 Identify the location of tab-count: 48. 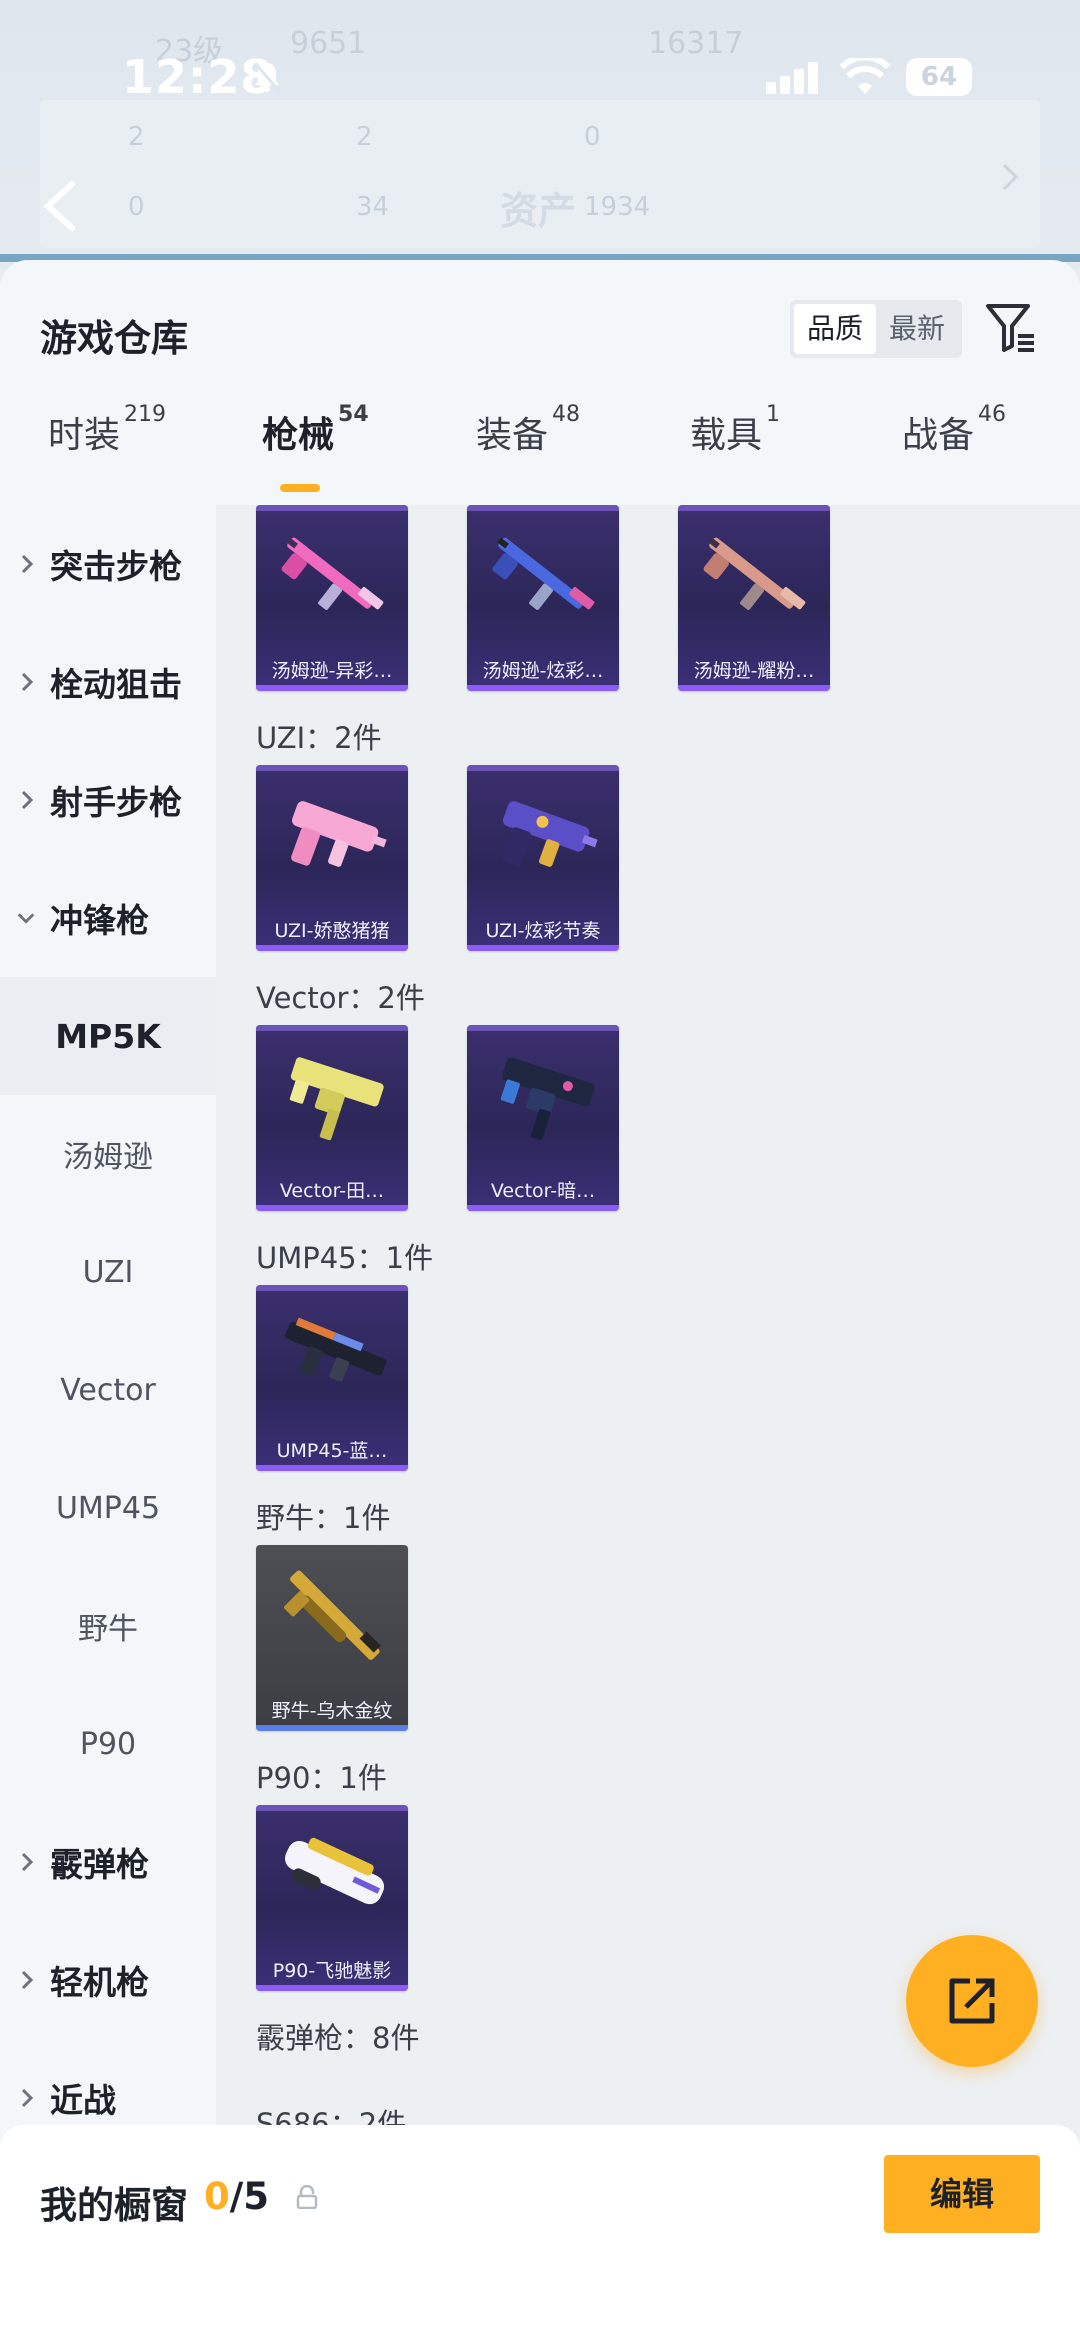
(566, 414).